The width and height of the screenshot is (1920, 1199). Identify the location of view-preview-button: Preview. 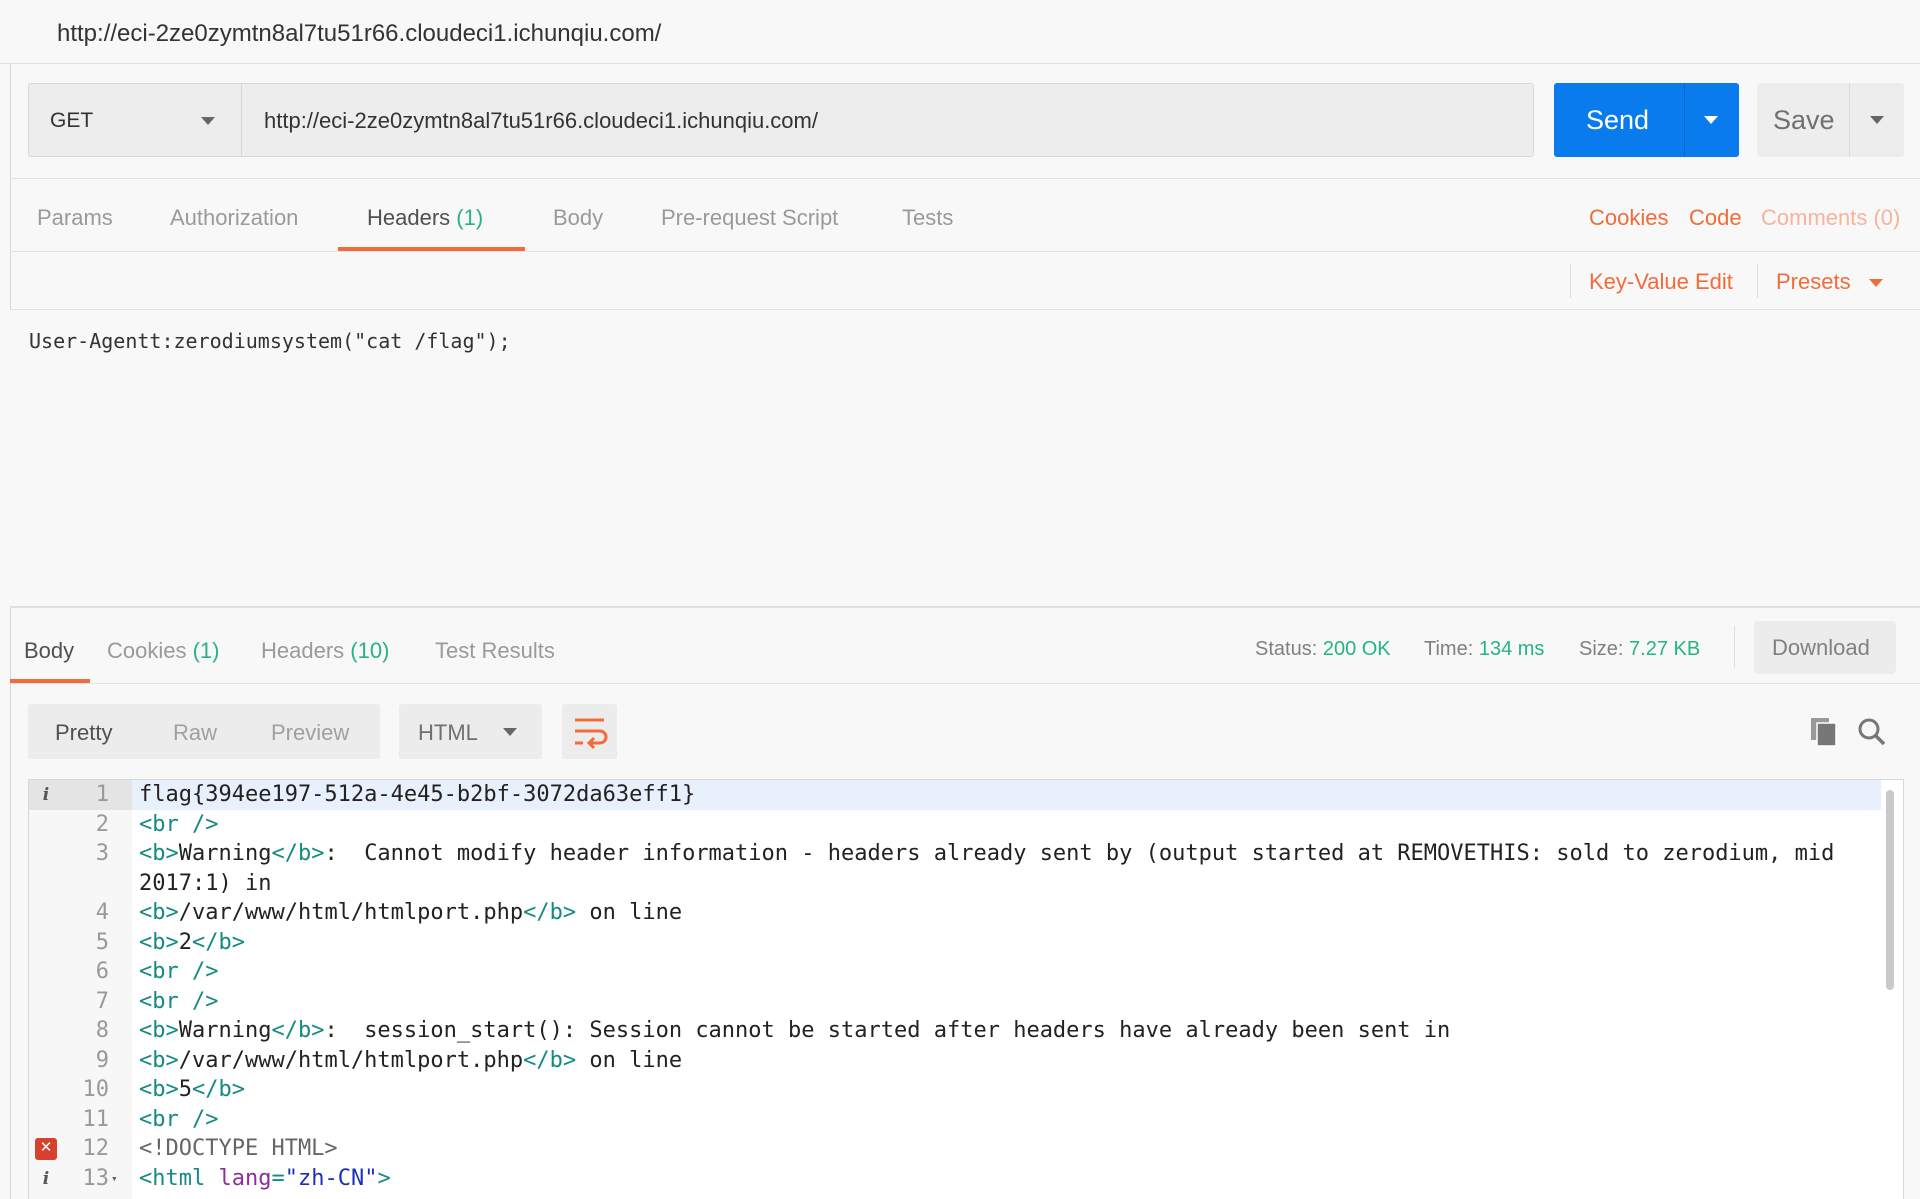
(310, 733).